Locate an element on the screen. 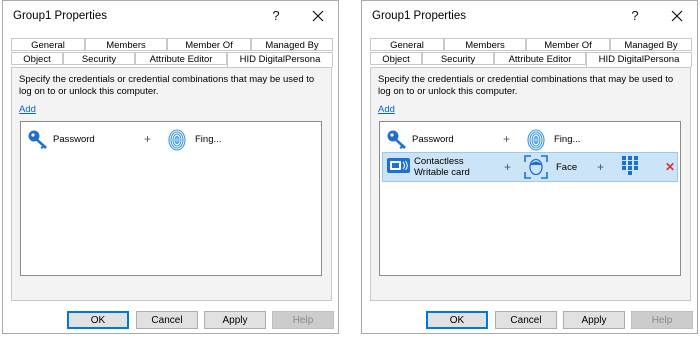 The width and height of the screenshot is (700, 340). keypad-pin-icon is located at coordinates (630, 167).